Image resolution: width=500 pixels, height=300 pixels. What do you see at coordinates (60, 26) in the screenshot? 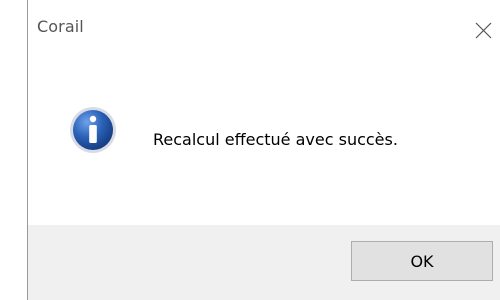
I see `window-title: Corail` at bounding box center [60, 26].